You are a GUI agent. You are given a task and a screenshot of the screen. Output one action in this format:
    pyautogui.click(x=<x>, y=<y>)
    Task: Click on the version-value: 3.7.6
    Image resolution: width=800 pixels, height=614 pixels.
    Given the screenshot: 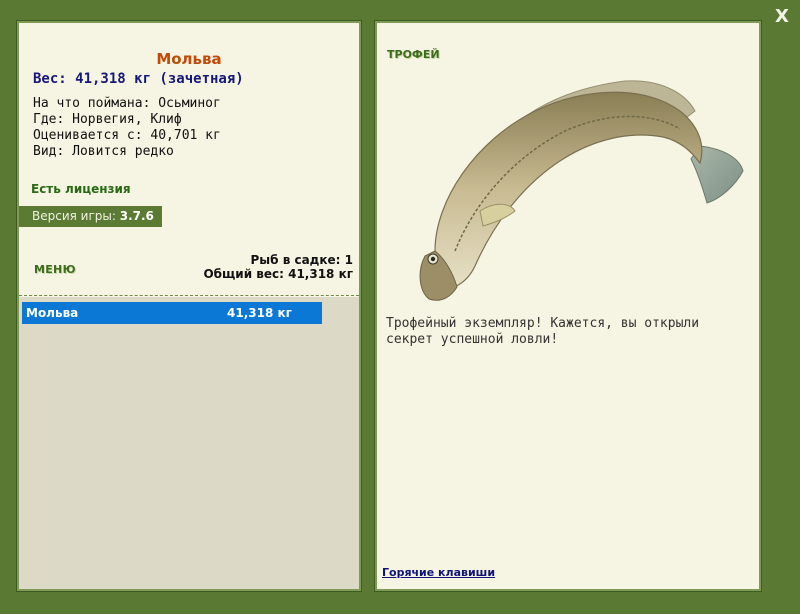 What is the action you would take?
    pyautogui.click(x=136, y=216)
    